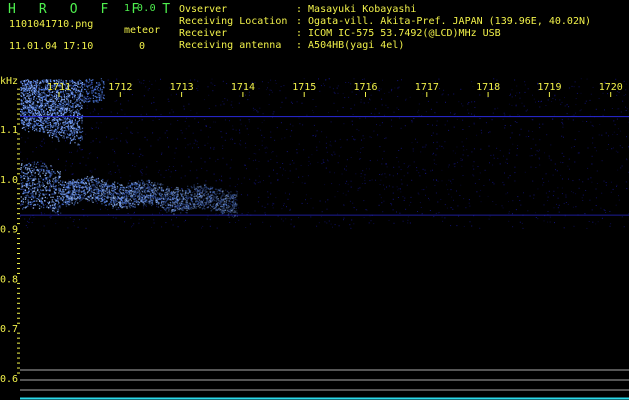 Image resolution: width=629 pixels, height=400 pixels. What do you see at coordinates (366, 87) in the screenshot?
I see `time-label: 1716` at bounding box center [366, 87].